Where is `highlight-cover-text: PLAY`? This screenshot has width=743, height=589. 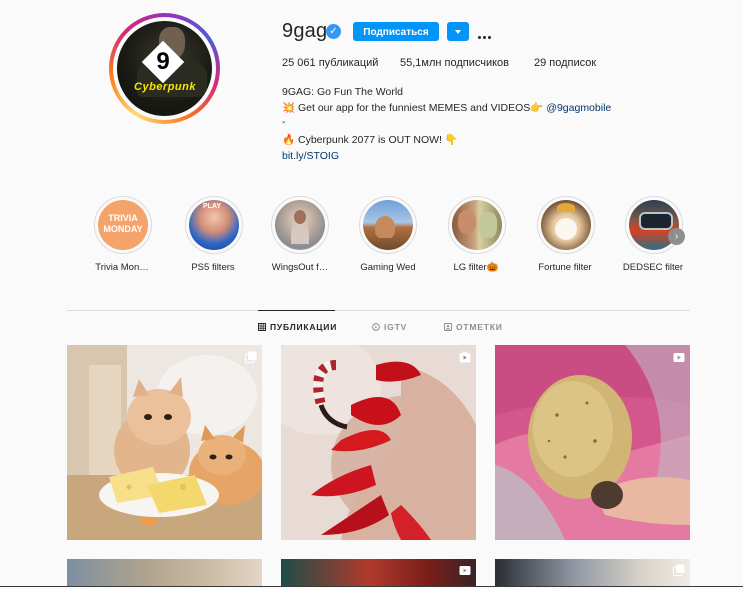 highlight-cover-text: PLAY is located at coordinates (212, 206).